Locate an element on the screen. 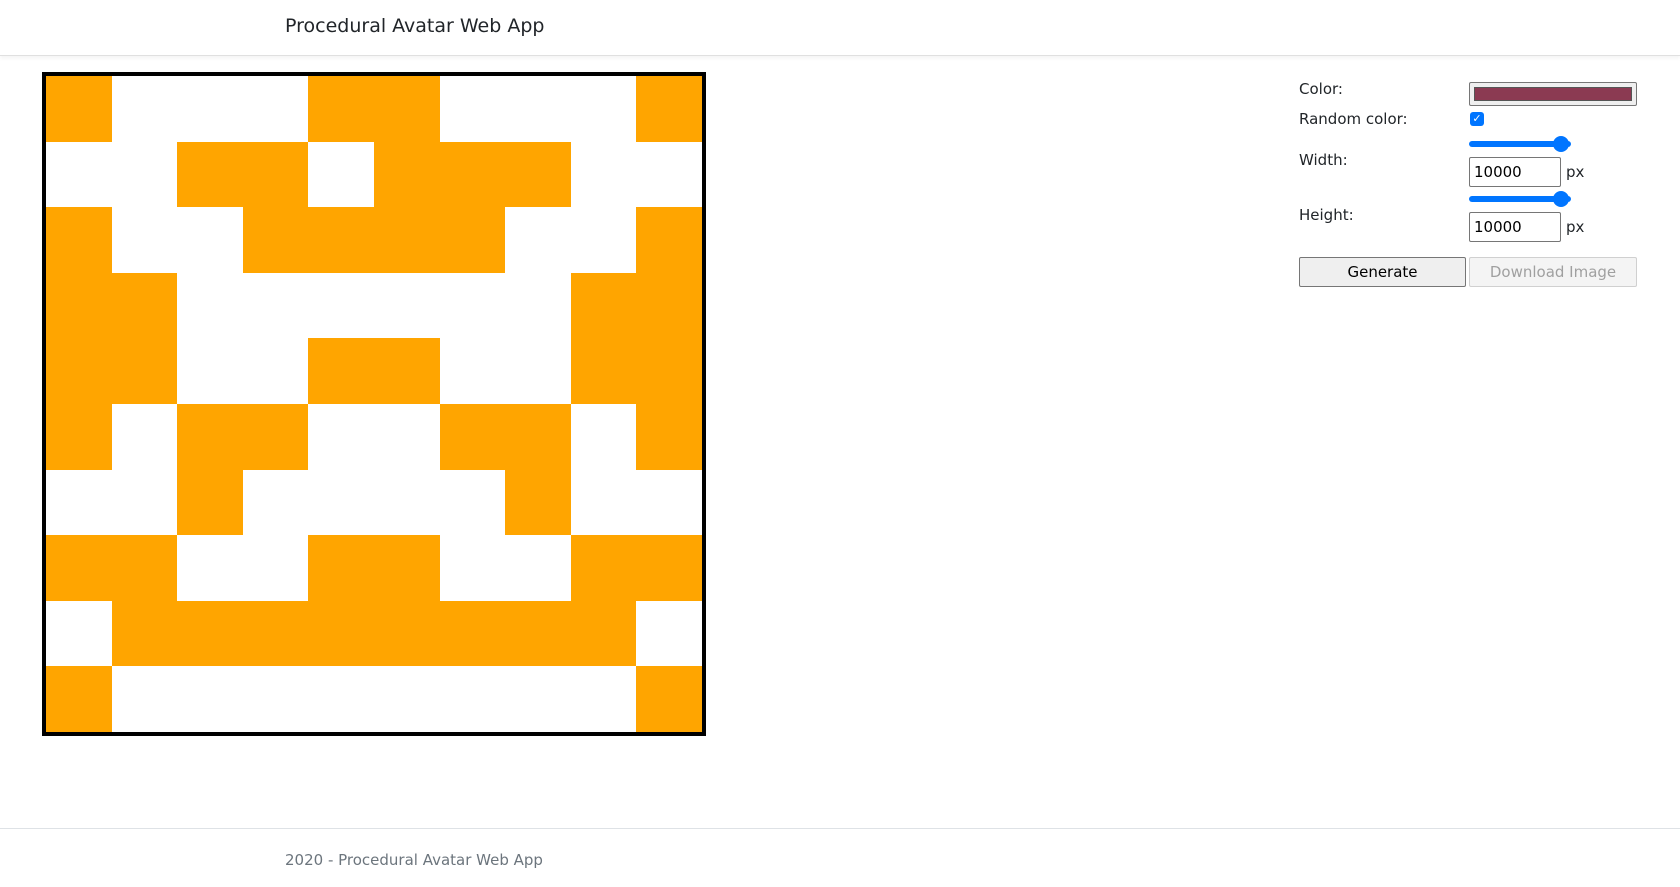 This screenshot has width=1680, height=887. height-unit: px is located at coordinates (1575, 227).